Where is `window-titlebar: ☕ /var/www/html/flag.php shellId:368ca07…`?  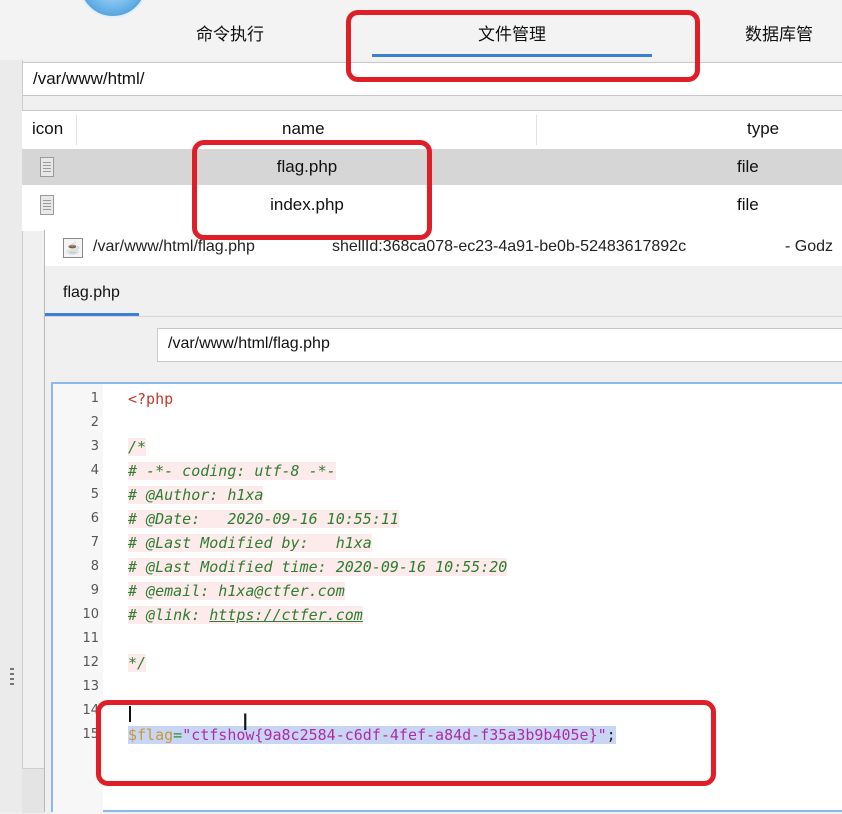
window-titlebar: ☕ /var/www/html/flag.php shellId:368ca07… is located at coordinates (443, 248).